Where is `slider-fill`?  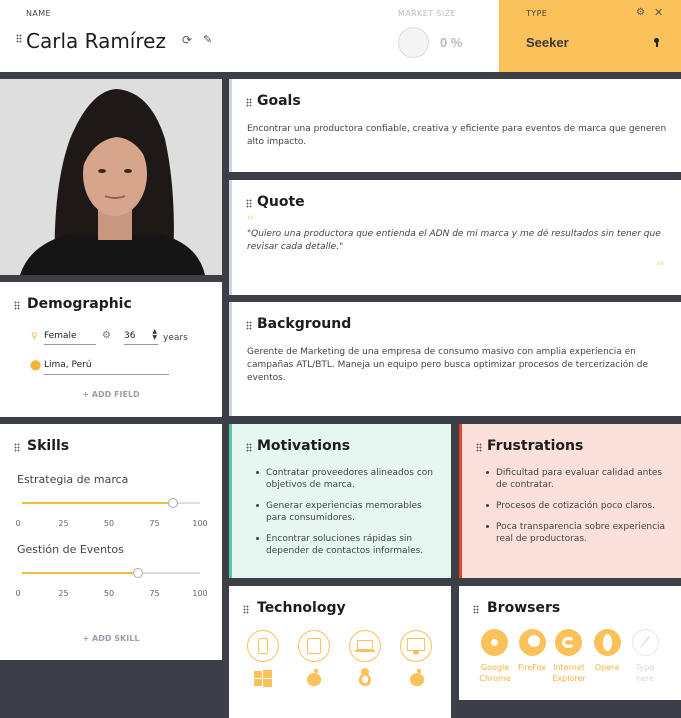
slider-fill is located at coordinates (98, 503).